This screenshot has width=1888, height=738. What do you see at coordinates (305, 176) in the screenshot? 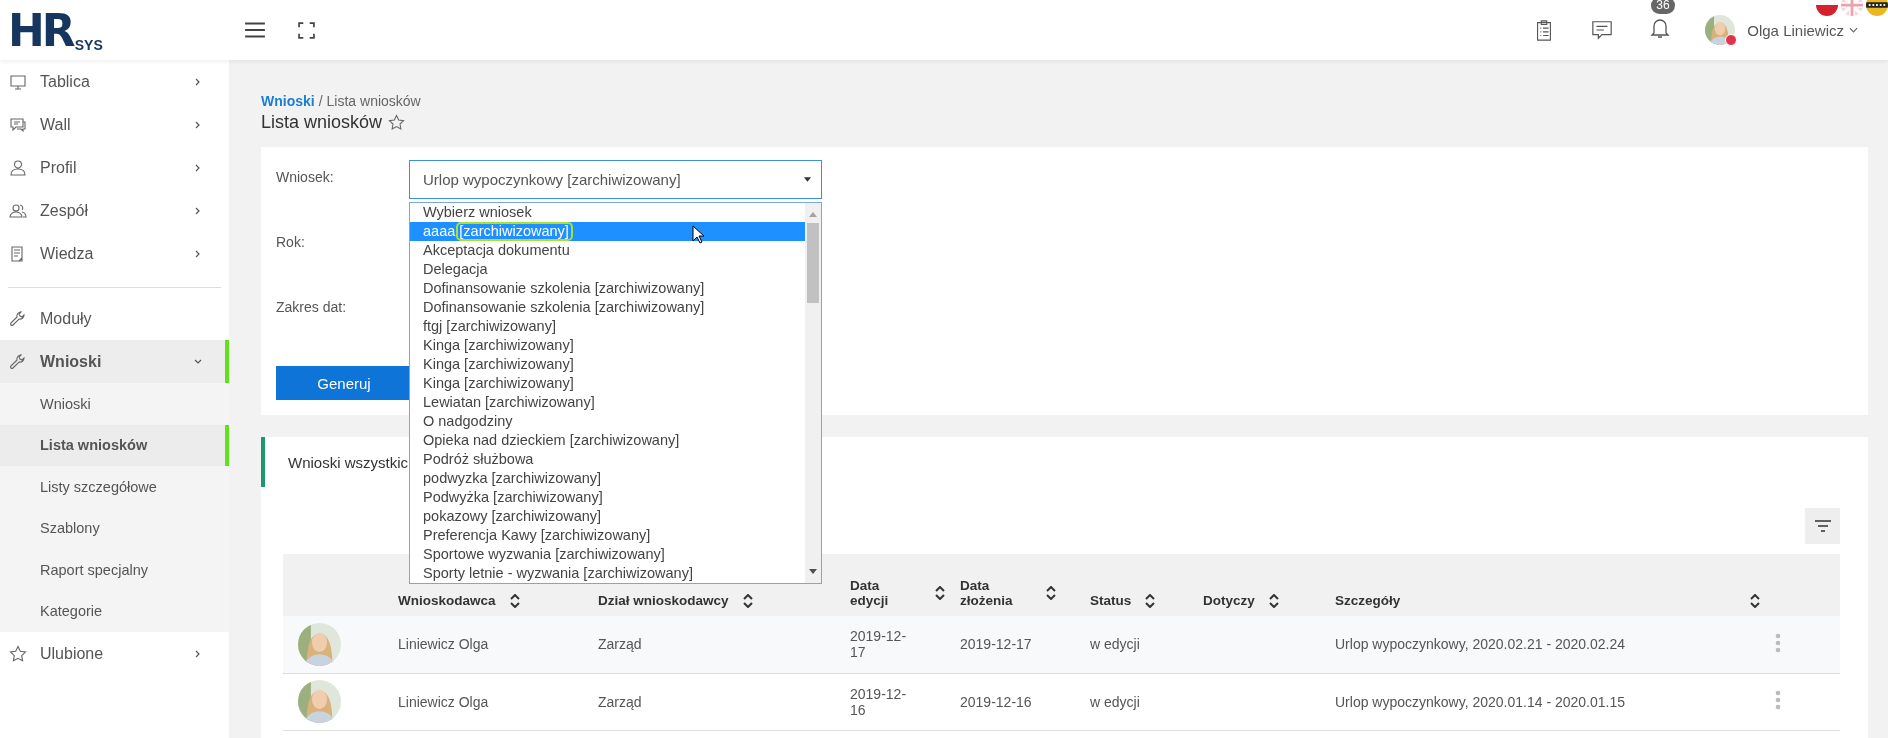
I see `field-label: Wniosek:` at bounding box center [305, 176].